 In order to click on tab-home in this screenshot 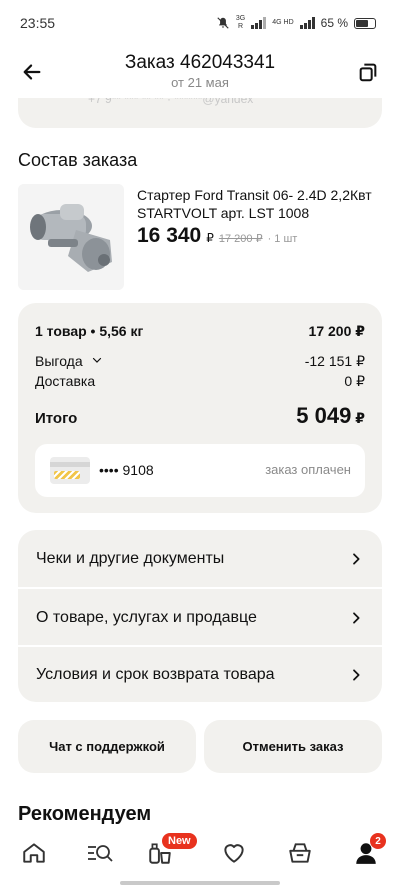, I will do `click(34, 853)`.